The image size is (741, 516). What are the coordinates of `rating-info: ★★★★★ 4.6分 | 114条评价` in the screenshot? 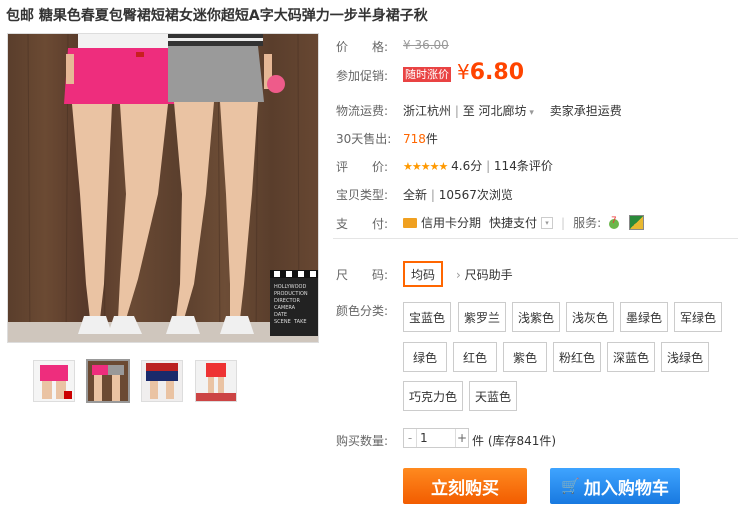 It's located at (478, 166).